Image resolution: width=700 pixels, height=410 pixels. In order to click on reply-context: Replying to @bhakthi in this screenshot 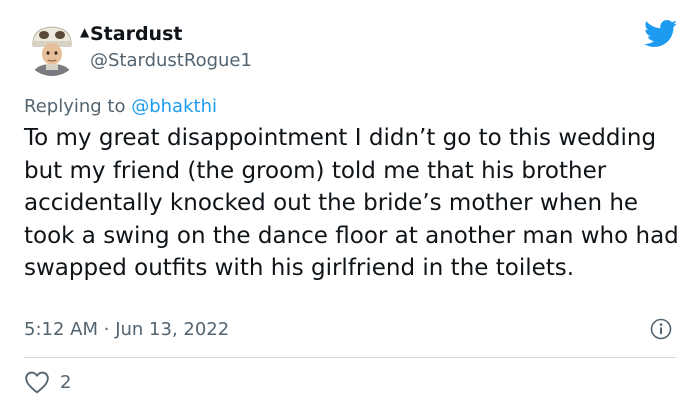, I will do `click(120, 106)`.